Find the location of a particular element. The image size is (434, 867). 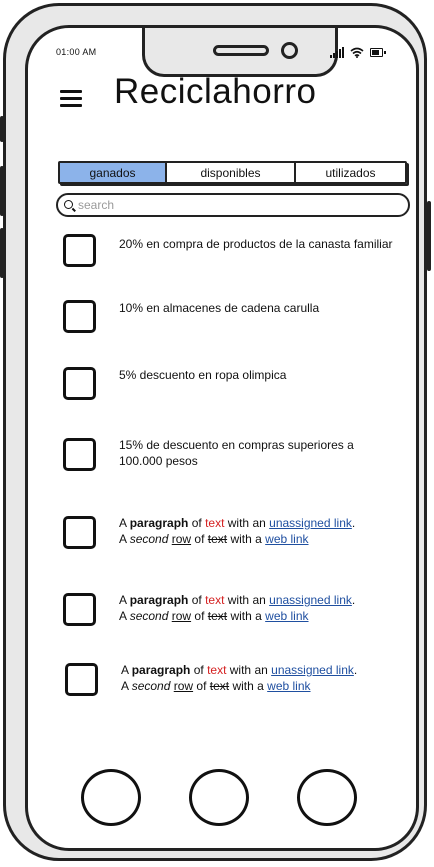

app-title: Reciclahorro is located at coordinates (215, 91).